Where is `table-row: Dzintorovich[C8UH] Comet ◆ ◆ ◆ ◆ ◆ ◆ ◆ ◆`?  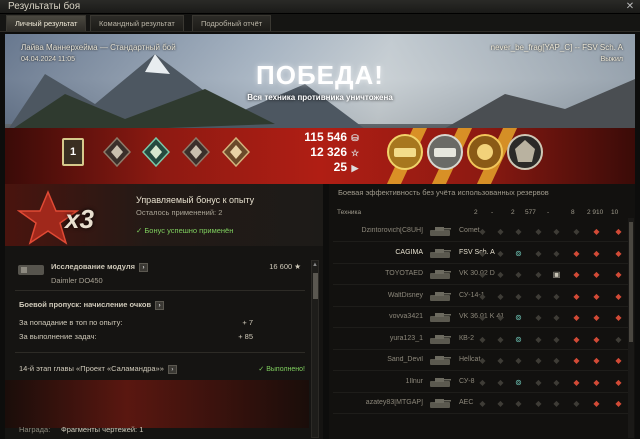
table-row: Dzintorovich[C8UH] Comet ◆ ◆ ◆ ◆ ◆ ◆ ◆ ◆ is located at coordinates (481, 231).